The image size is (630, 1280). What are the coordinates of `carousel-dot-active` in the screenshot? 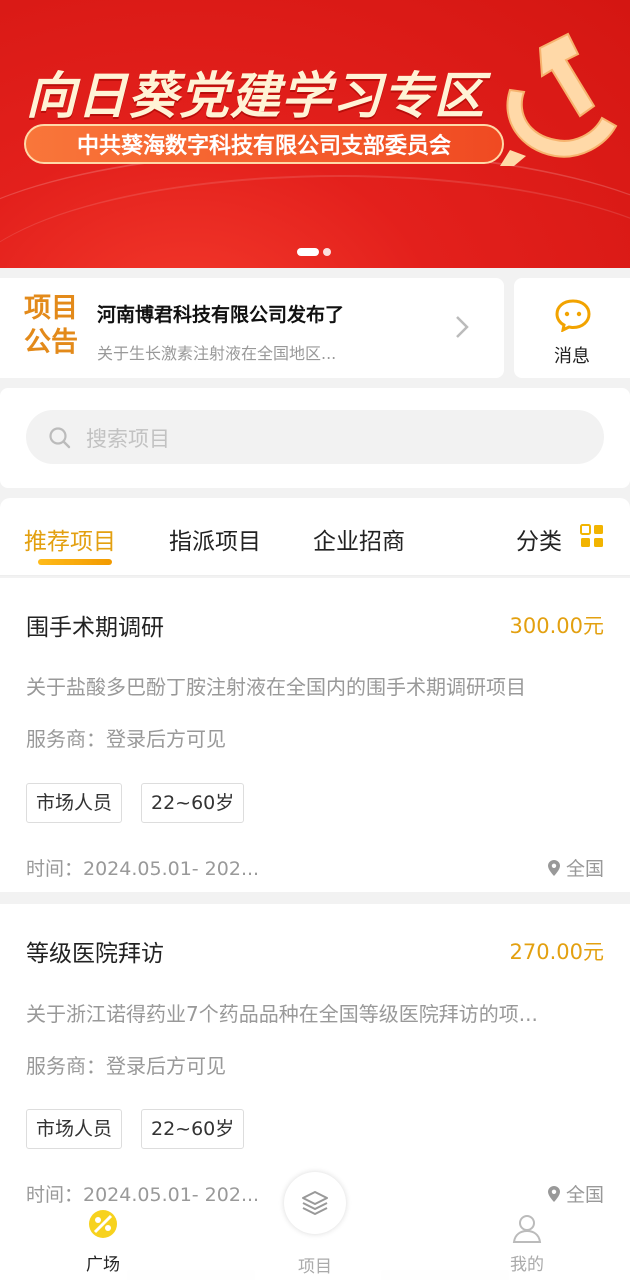 It's located at (308, 252).